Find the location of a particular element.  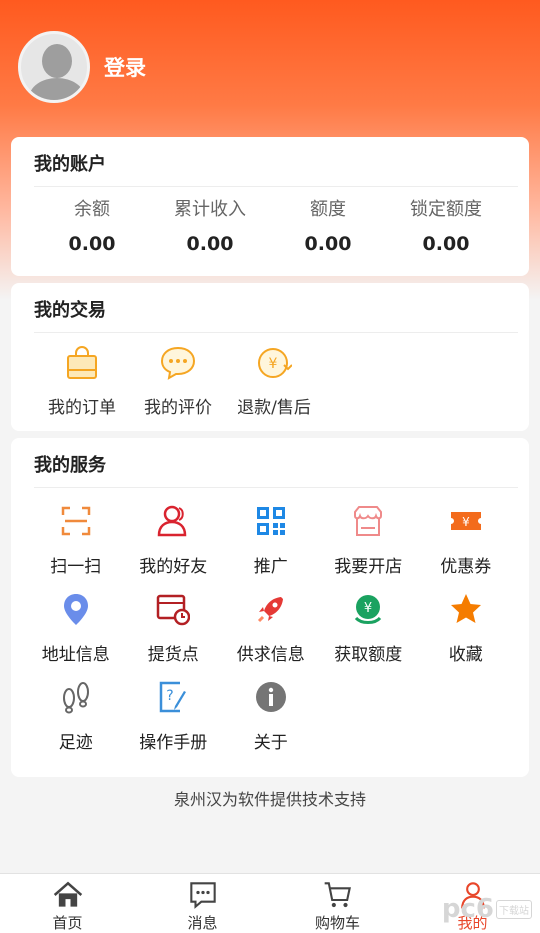

trade-label: 我的评价 is located at coordinates (178, 408).